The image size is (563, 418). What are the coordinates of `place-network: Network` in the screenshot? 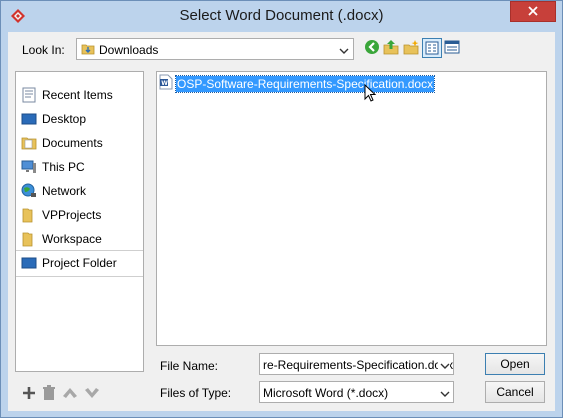 It's located at (79, 191).